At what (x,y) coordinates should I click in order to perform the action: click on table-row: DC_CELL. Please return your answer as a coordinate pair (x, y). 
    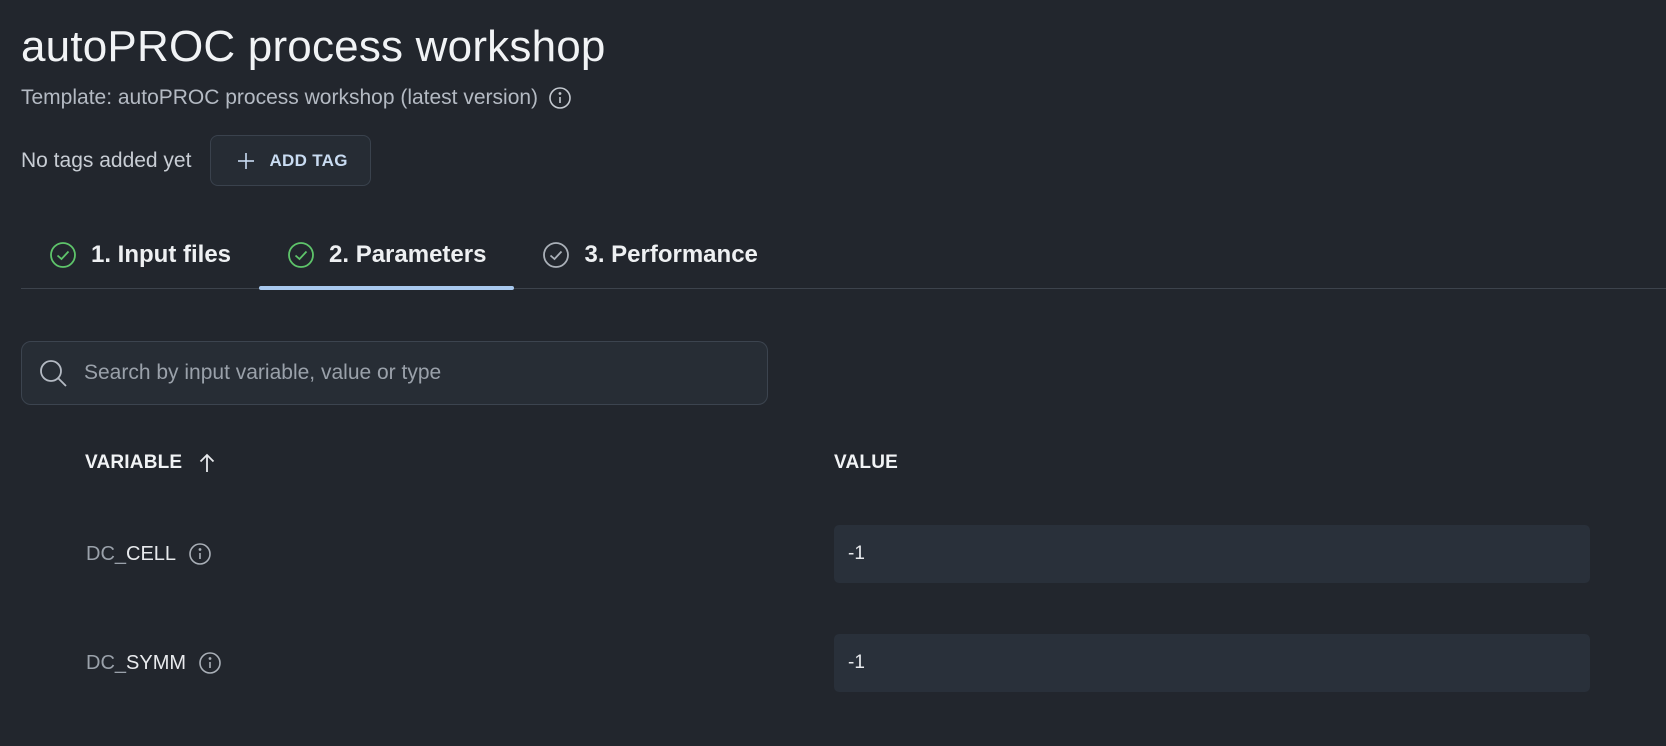
    Looking at the image, I should click on (833, 554).